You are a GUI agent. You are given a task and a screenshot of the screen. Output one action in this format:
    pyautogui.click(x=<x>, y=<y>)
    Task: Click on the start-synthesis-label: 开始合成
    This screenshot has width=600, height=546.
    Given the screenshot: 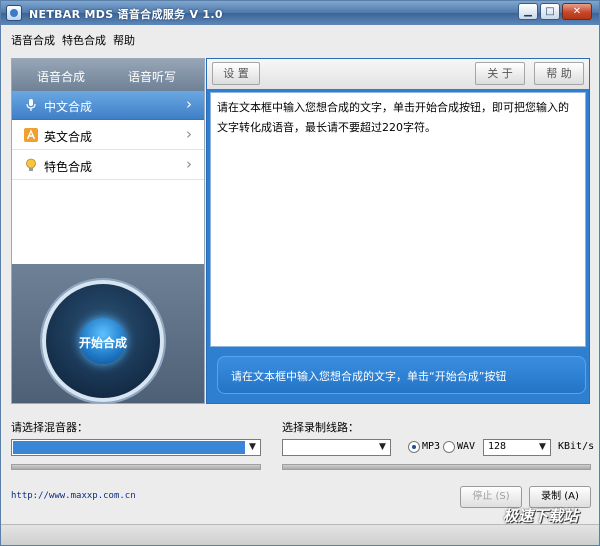 What is the action you would take?
    pyautogui.click(x=102, y=343)
    